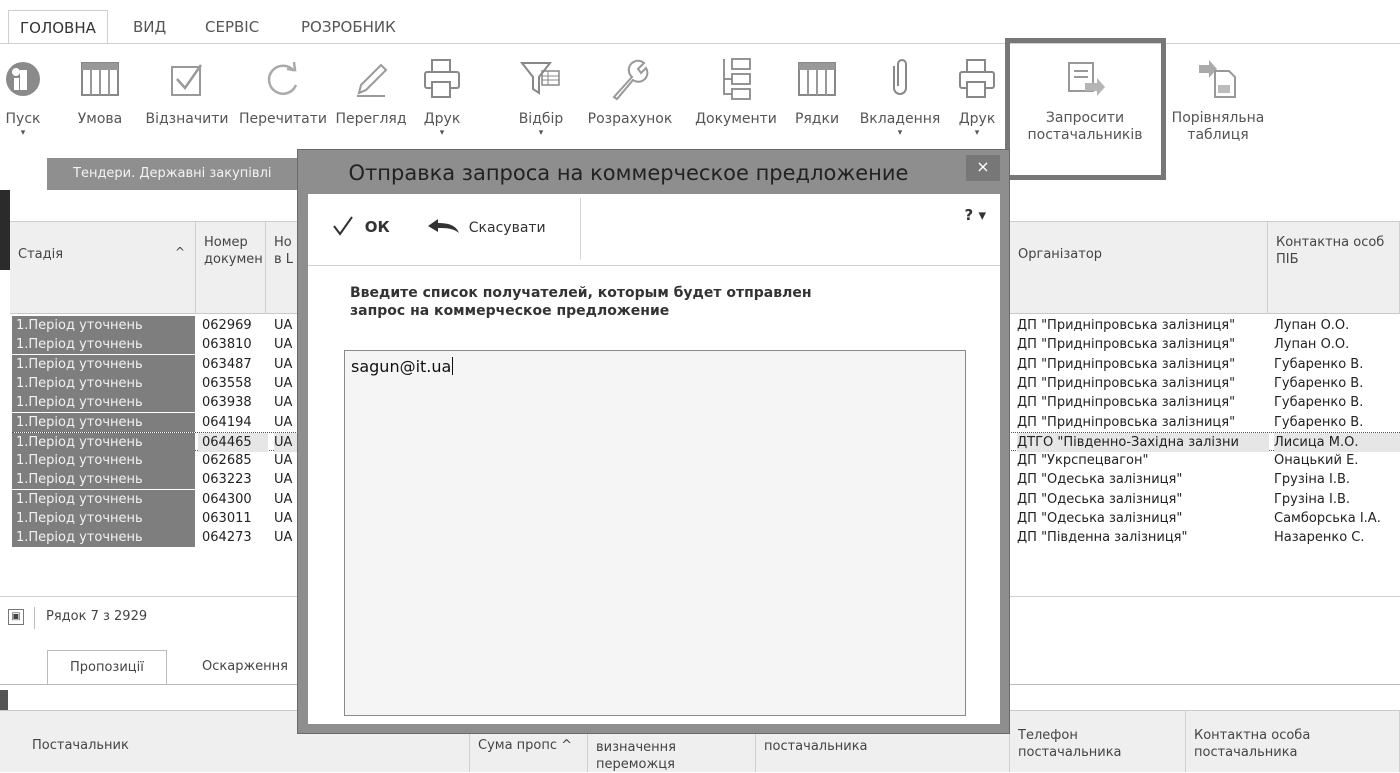 This screenshot has height=773, width=1400. I want to click on cell-organizer: ДП "Південна залізниця", so click(1102, 538).